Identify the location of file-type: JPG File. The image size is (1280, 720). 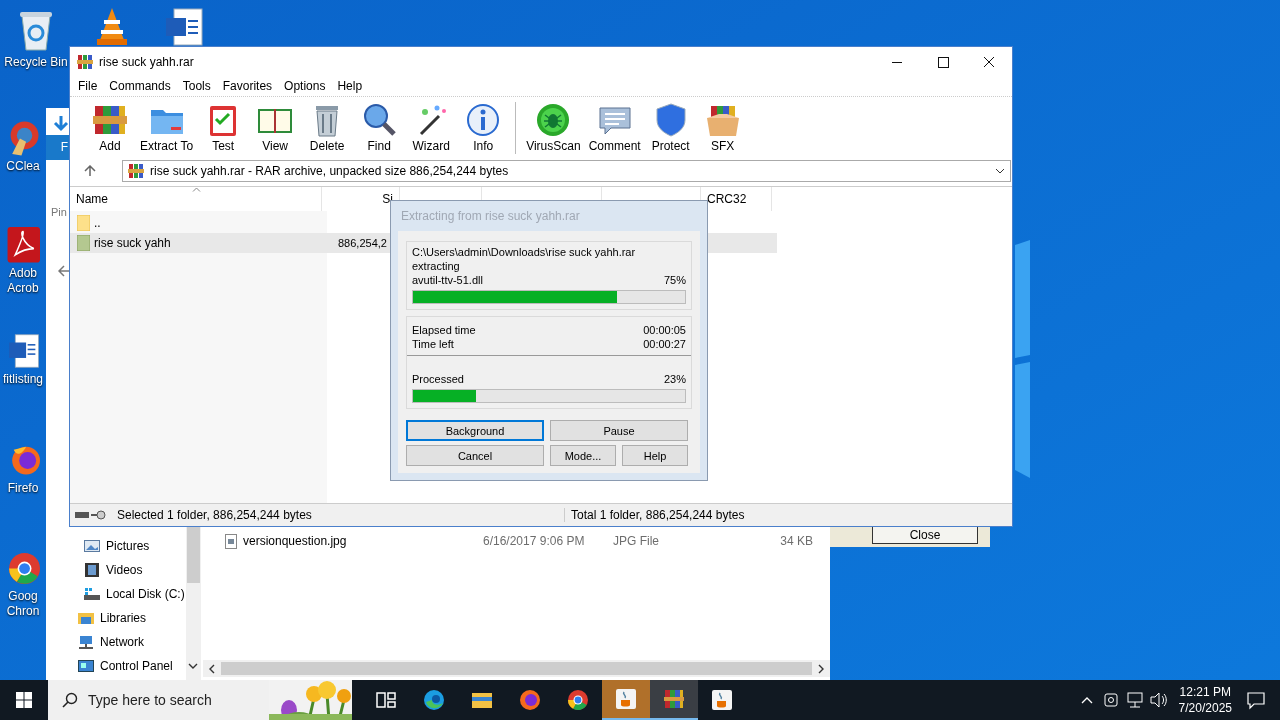
(636, 541).